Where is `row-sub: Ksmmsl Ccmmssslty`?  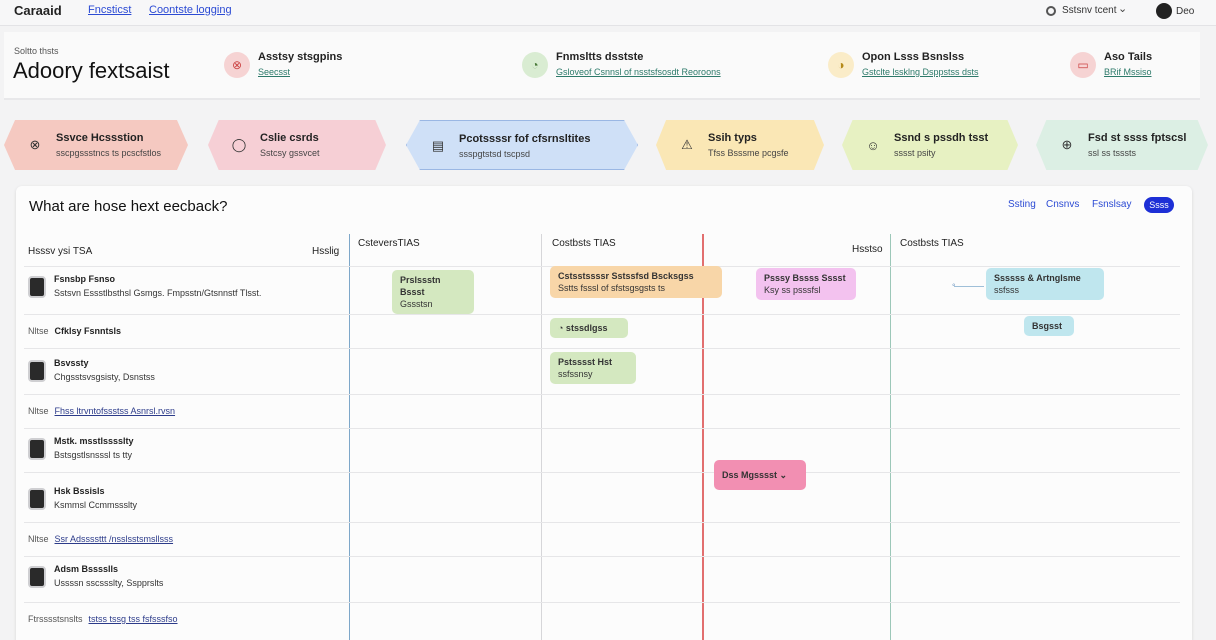
row-sub: Ksmmsl Ccmmssslty is located at coordinates (95, 505).